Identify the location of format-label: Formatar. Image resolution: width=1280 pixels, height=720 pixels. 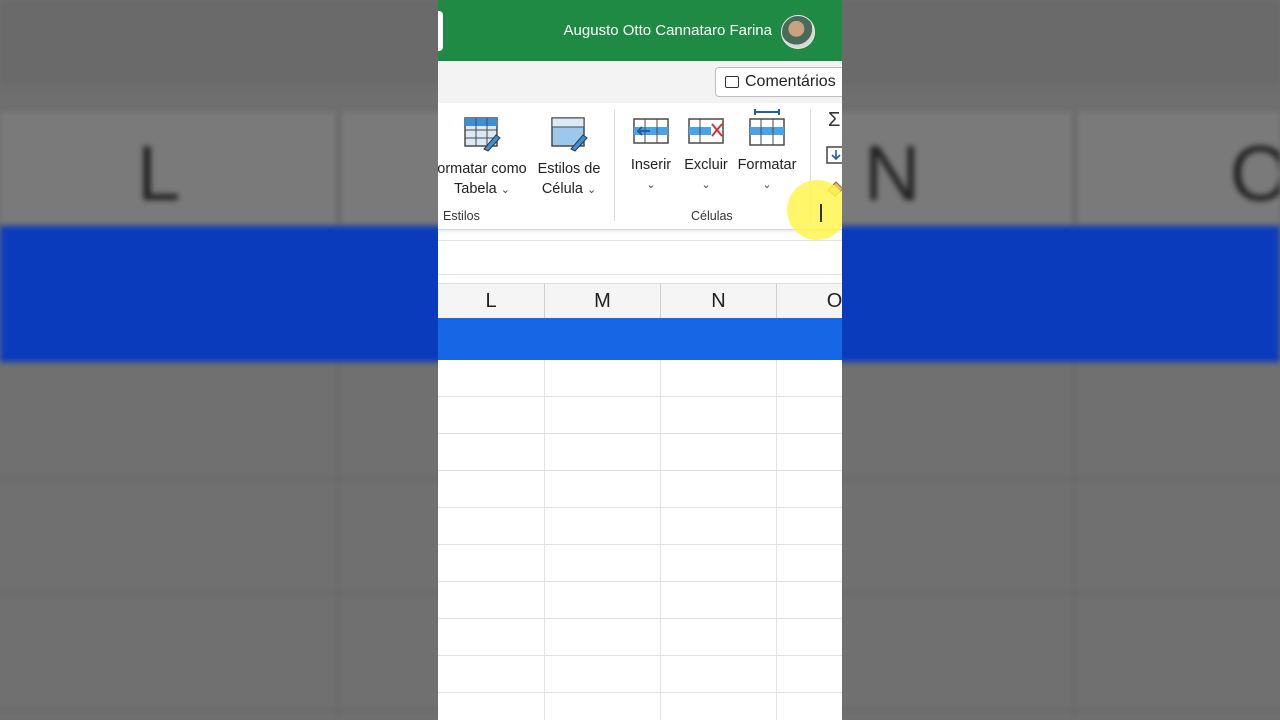
(767, 165).